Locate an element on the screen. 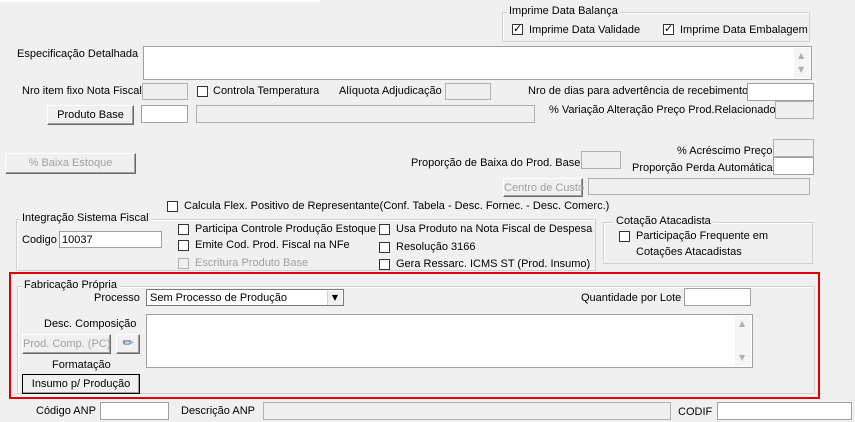  codif-input is located at coordinates (784, 411).